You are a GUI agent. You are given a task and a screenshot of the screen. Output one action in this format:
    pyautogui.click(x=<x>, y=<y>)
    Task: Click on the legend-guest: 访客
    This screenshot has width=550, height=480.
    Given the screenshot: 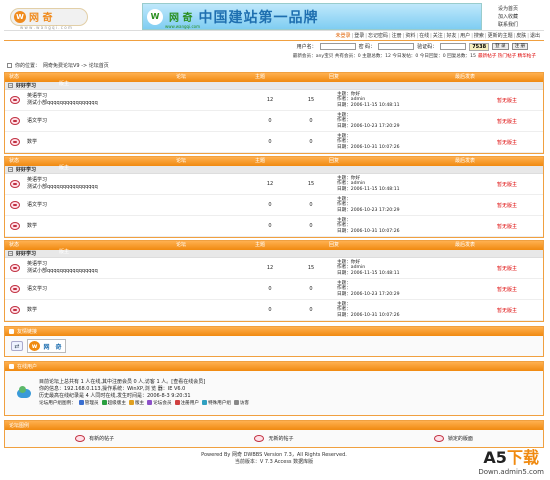 What is the action you would take?
    pyautogui.click(x=244, y=403)
    